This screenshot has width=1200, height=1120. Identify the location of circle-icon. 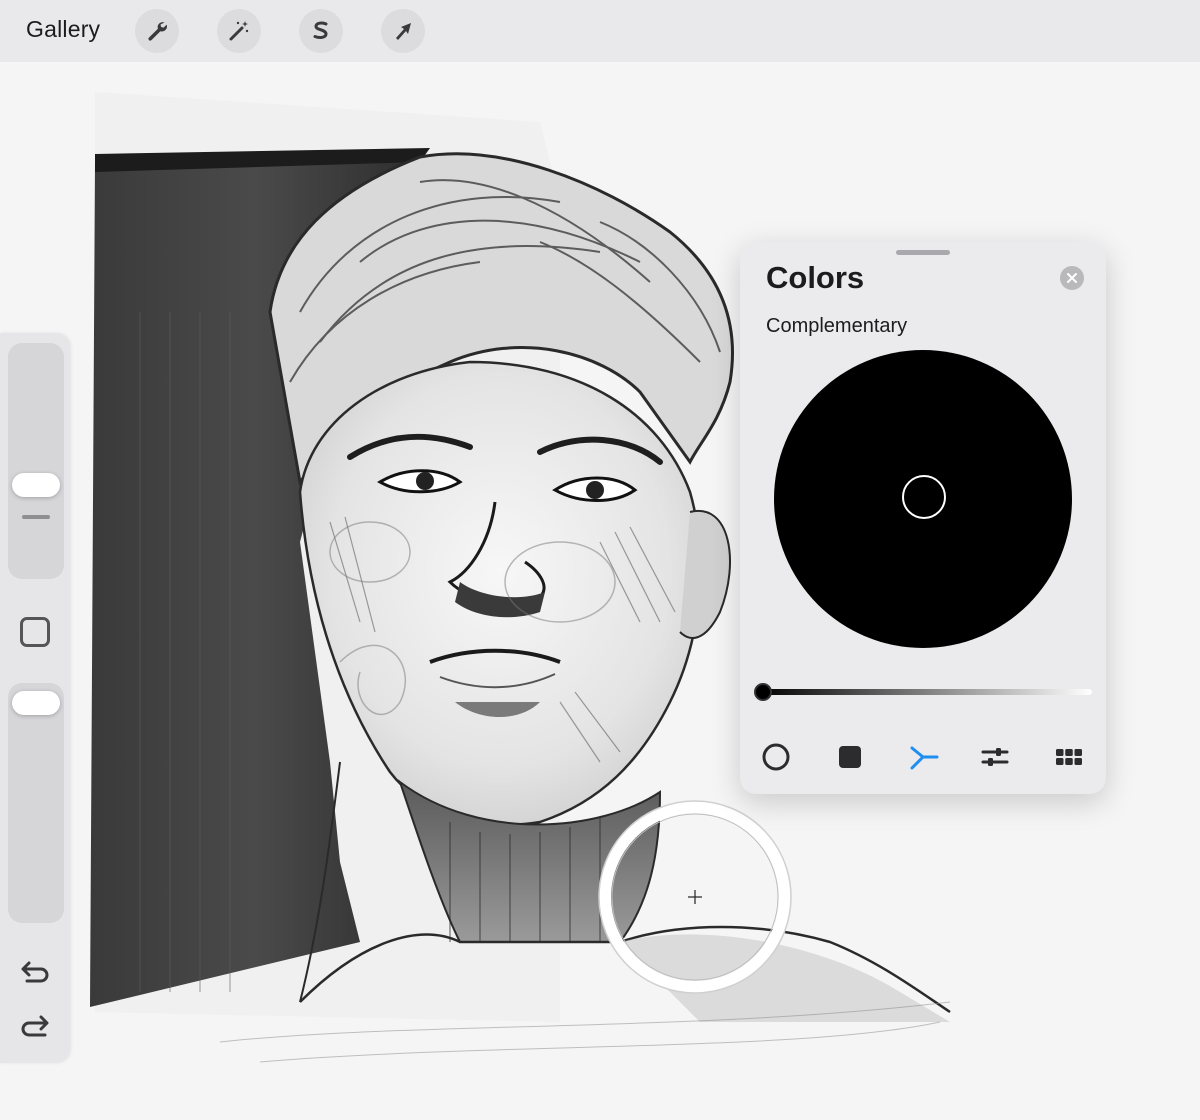
(776, 757).